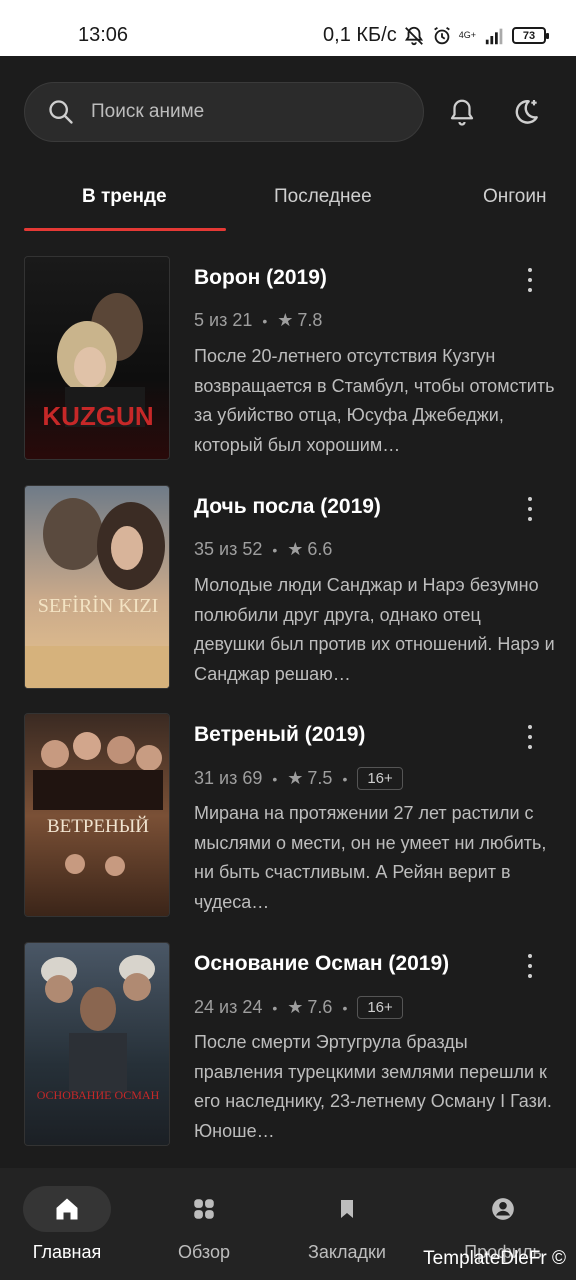 The width and height of the screenshot is (576, 1280). What do you see at coordinates (97, 416) in the screenshot?
I see `poster-title: KUZGUN` at bounding box center [97, 416].